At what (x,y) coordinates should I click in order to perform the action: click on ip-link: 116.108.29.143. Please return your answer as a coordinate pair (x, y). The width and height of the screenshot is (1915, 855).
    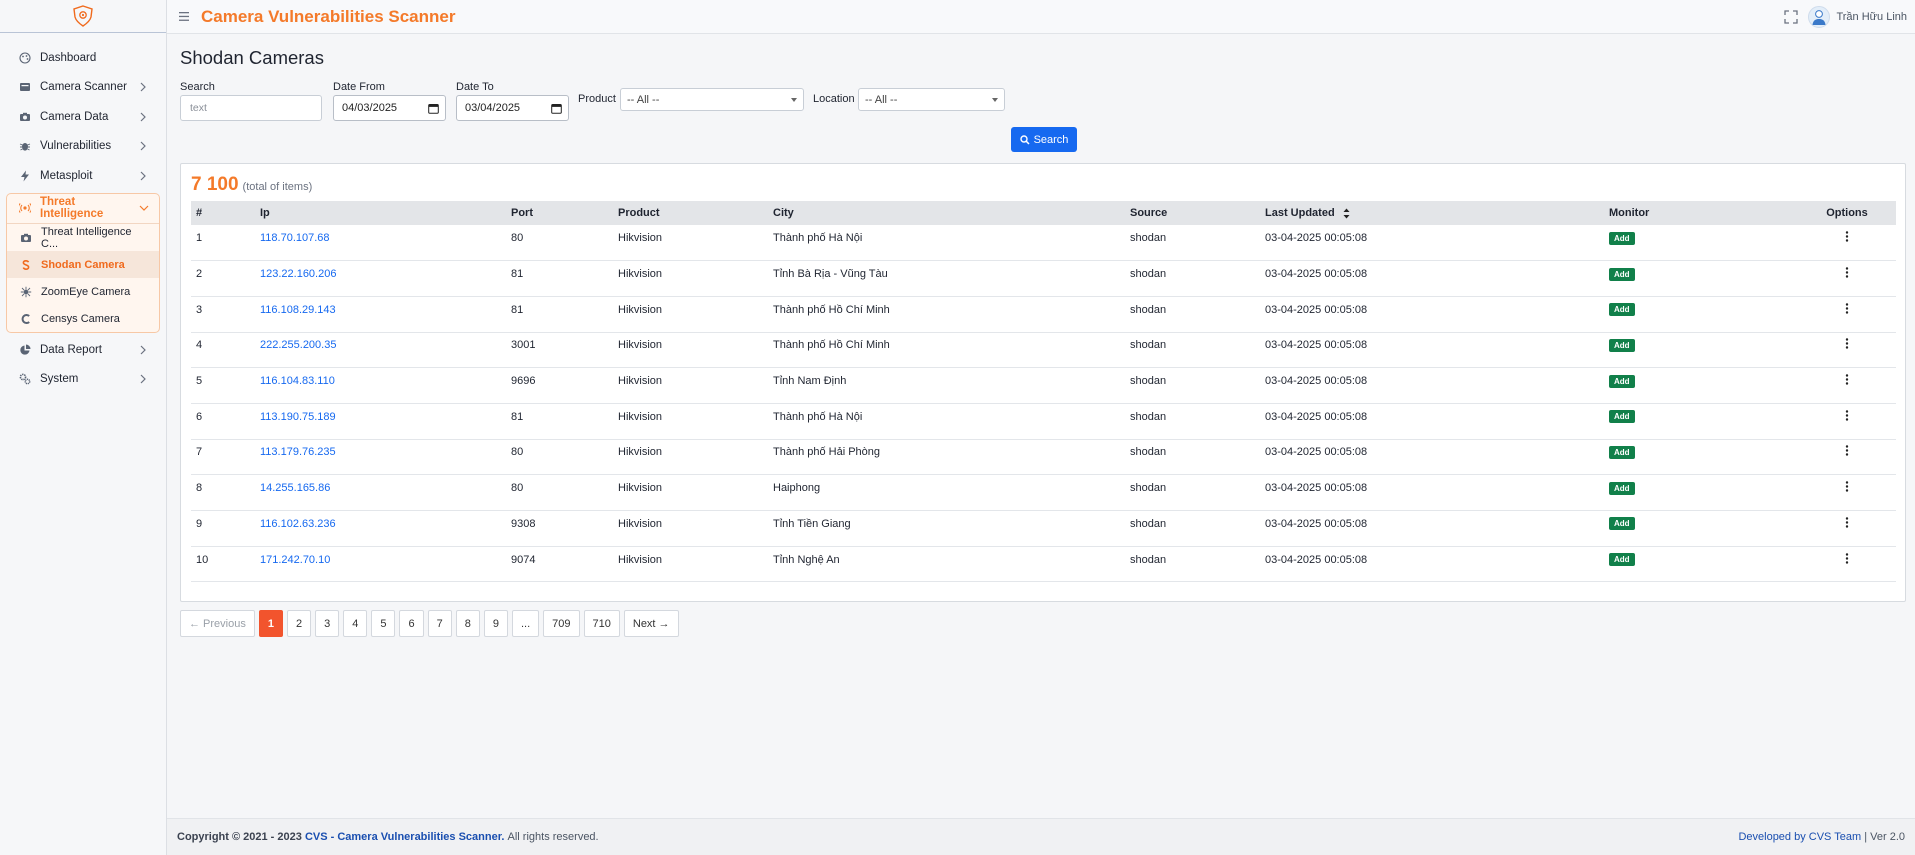
    Looking at the image, I should click on (298, 310).